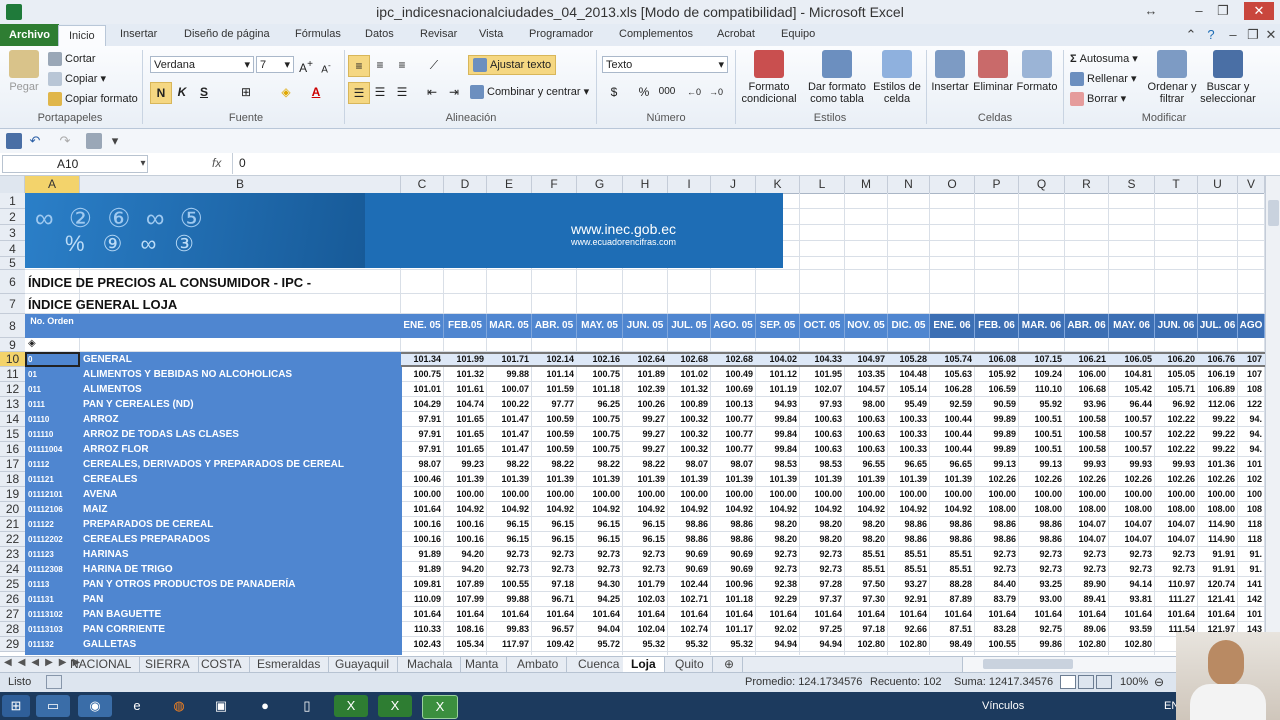  I want to click on value-cell: 100.26, so click(645, 404).